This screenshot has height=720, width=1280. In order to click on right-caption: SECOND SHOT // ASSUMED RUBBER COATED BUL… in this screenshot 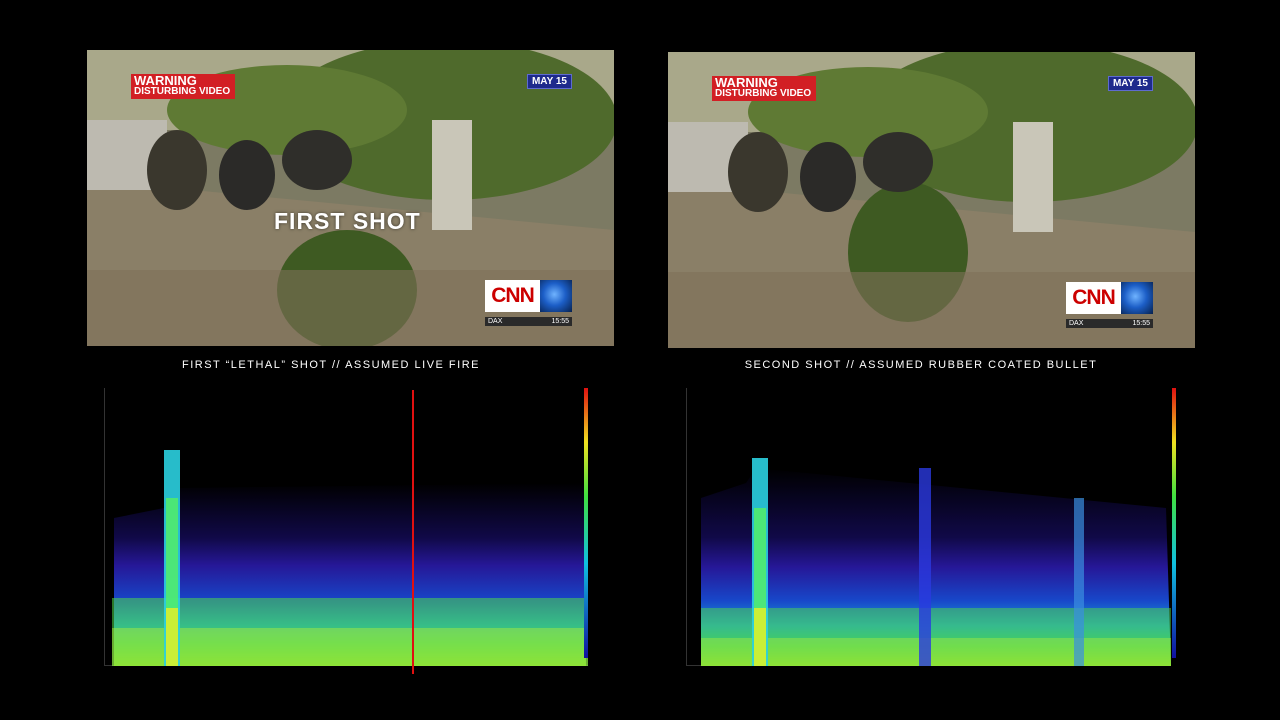, I will do `click(921, 365)`.